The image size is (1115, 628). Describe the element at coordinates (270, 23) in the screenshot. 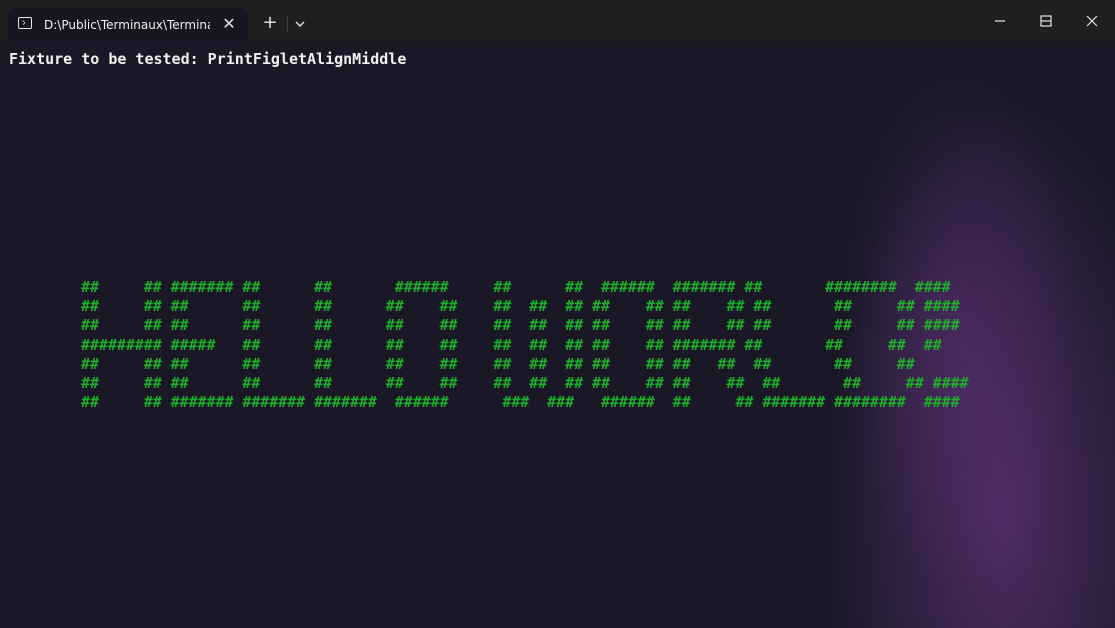

I see `new-tab-button: +` at that location.